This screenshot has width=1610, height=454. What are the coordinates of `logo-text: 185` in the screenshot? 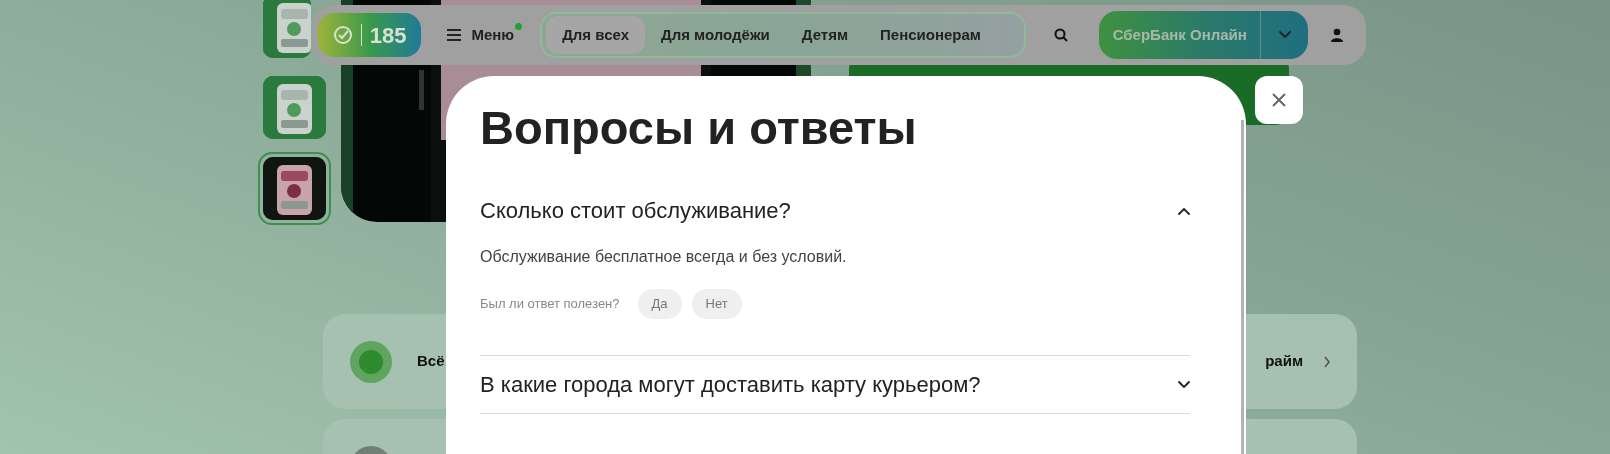 It's located at (388, 35).